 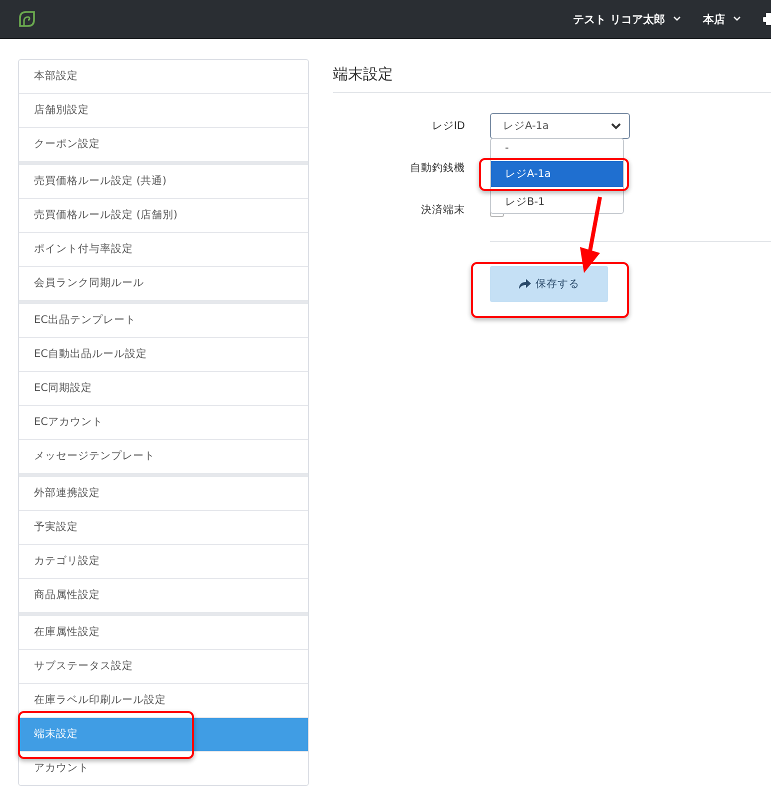 I want to click on menu-item: アカウント, so click(x=163, y=768).